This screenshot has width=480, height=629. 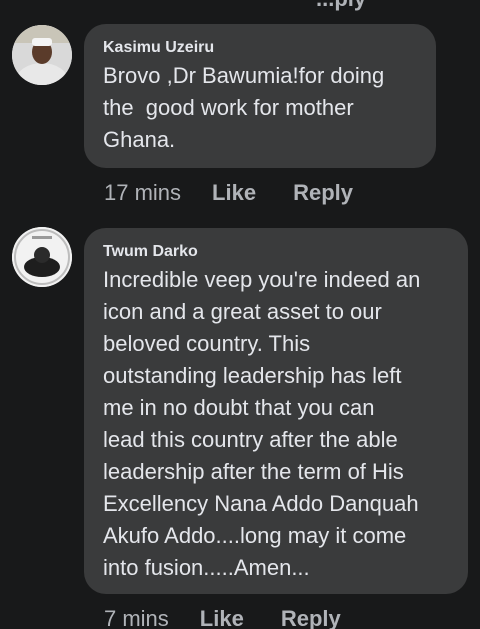 I want to click on comment-timestamp: 7 mins, so click(x=136, y=617).